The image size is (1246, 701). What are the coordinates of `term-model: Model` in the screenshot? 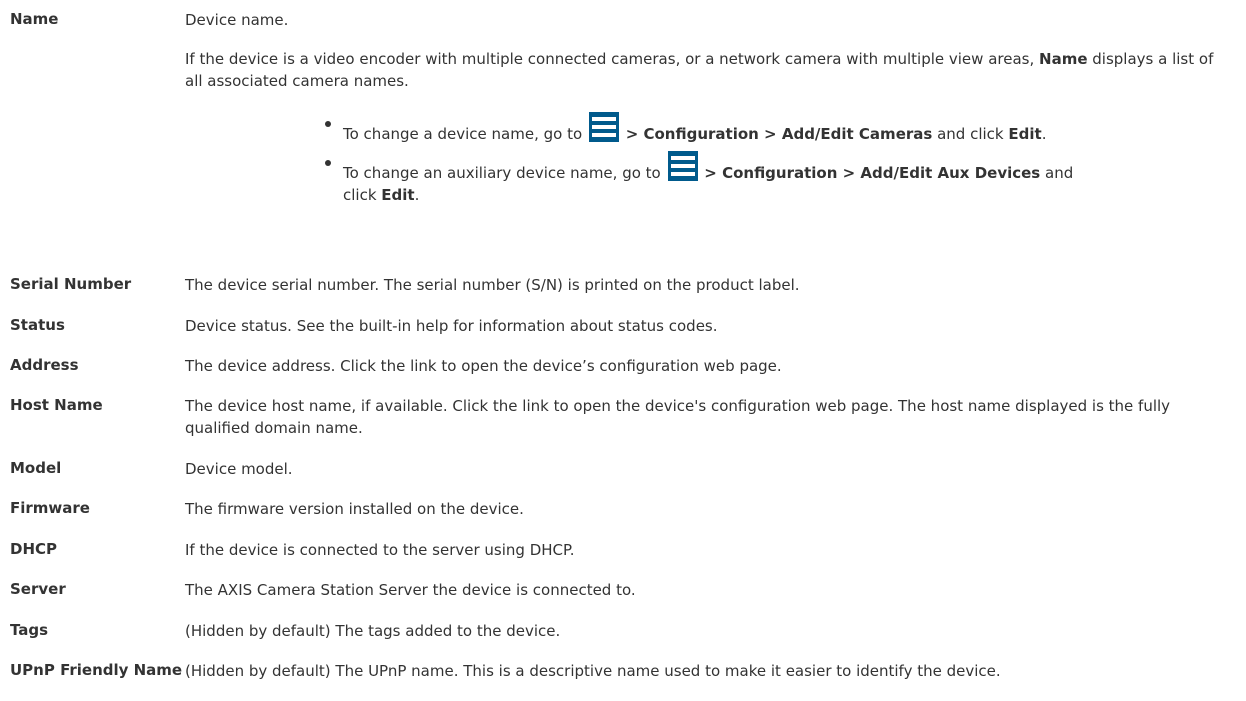 It's located at (36, 468).